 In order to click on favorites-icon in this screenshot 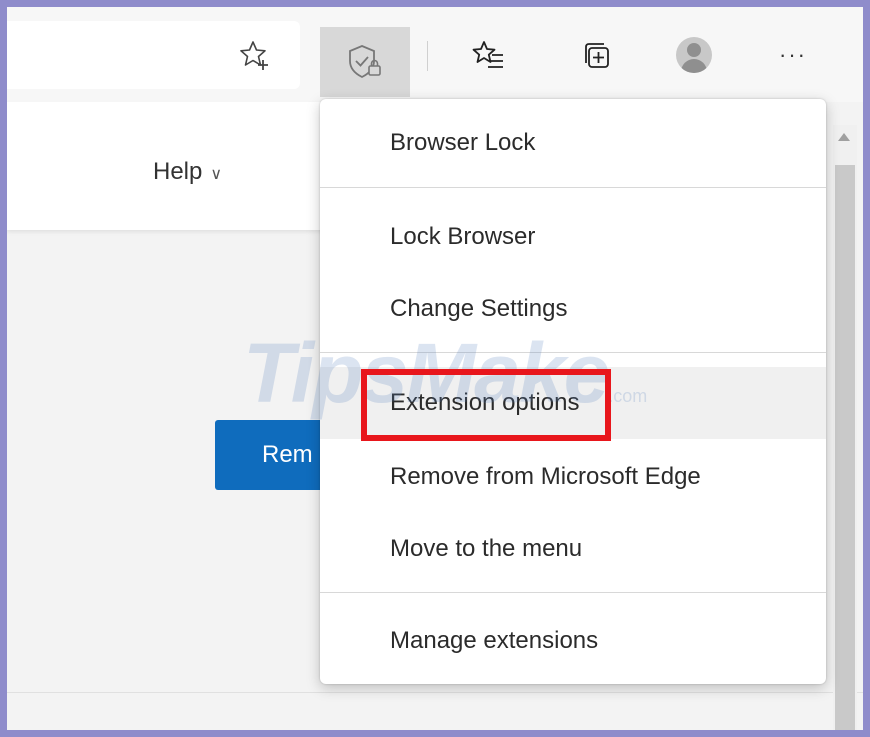, I will do `click(488, 58)`.